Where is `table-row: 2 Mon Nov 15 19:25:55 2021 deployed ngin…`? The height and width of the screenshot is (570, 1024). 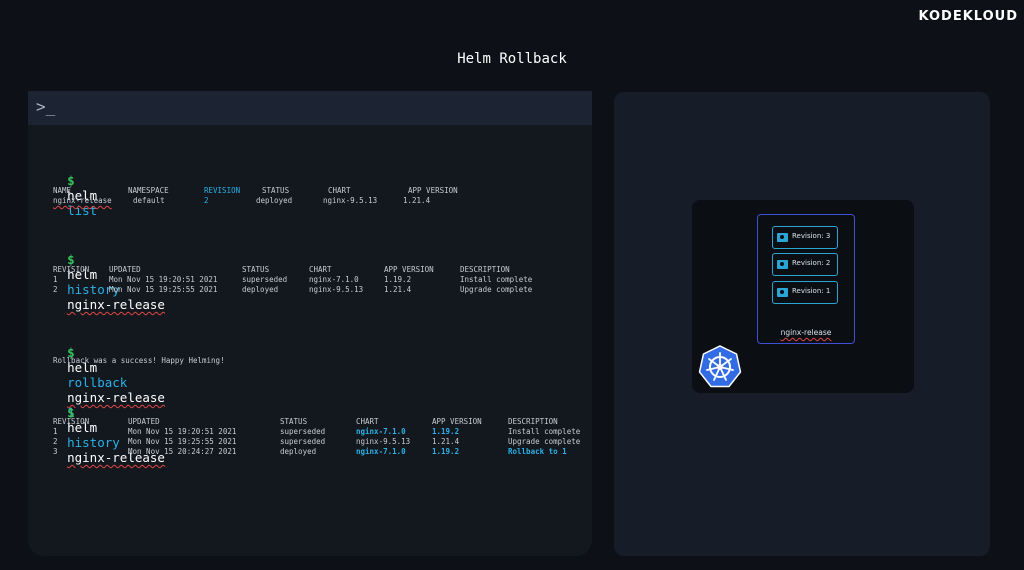
table-row: 2 Mon Nov 15 19:25:55 2021 deployed ngin… is located at coordinates (293, 289).